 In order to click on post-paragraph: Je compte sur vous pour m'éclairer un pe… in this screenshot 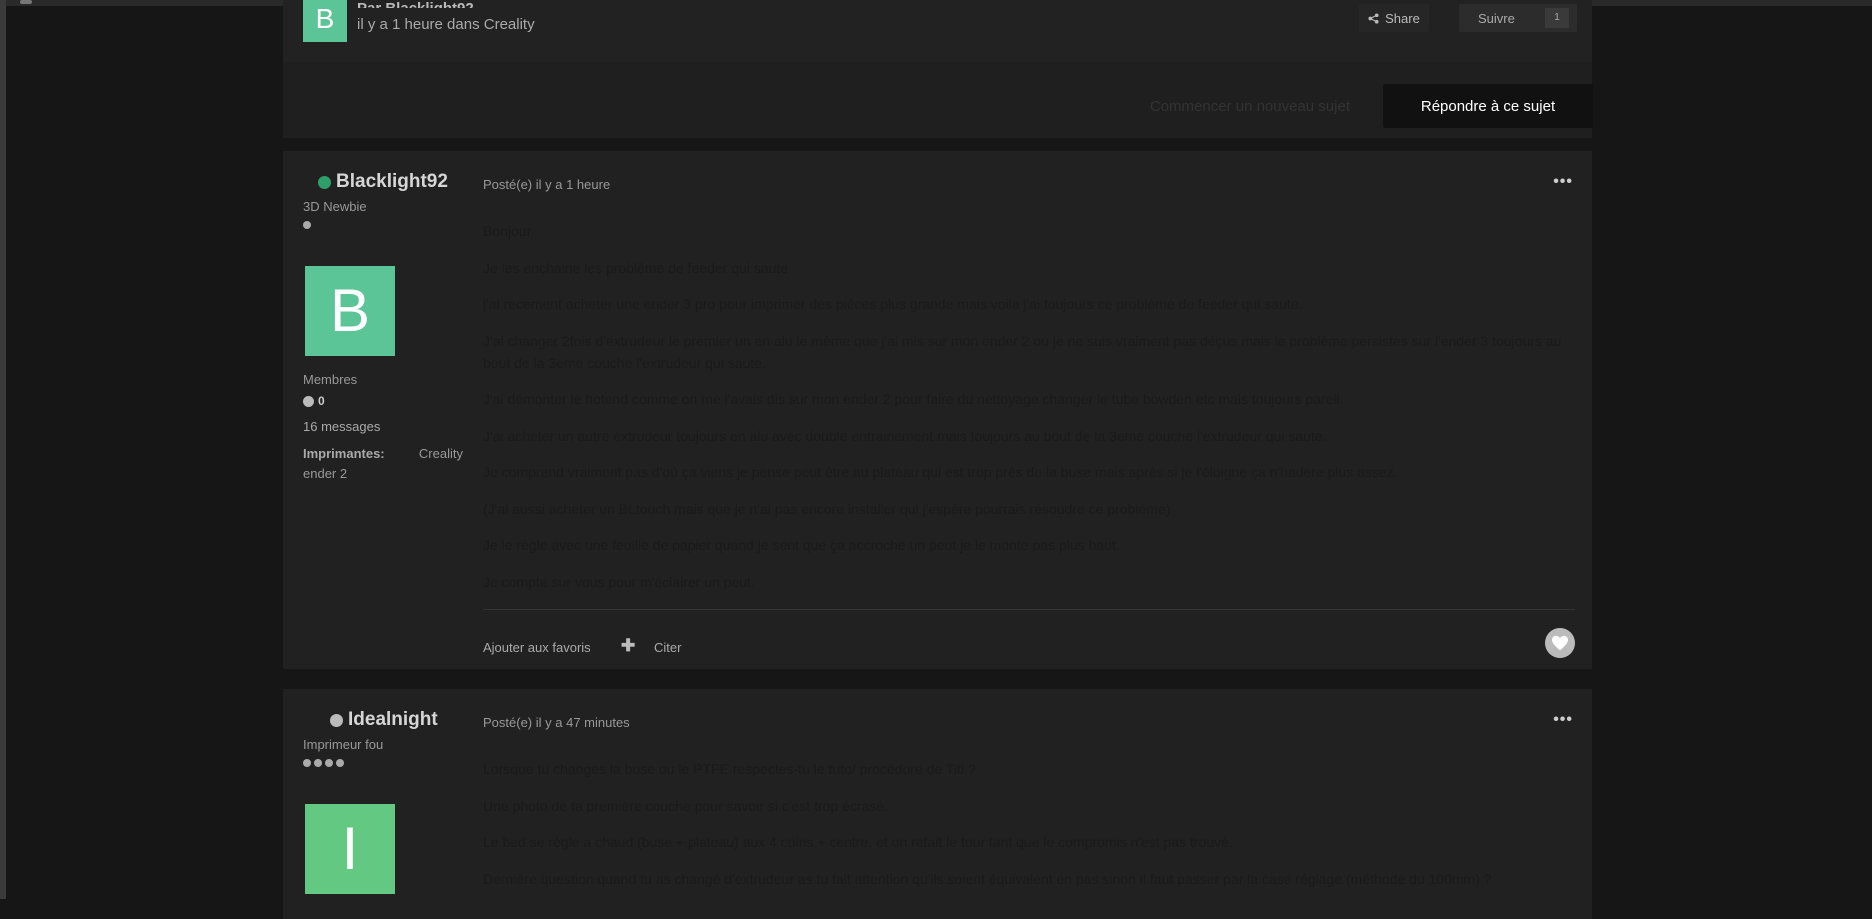, I will do `click(619, 581)`.